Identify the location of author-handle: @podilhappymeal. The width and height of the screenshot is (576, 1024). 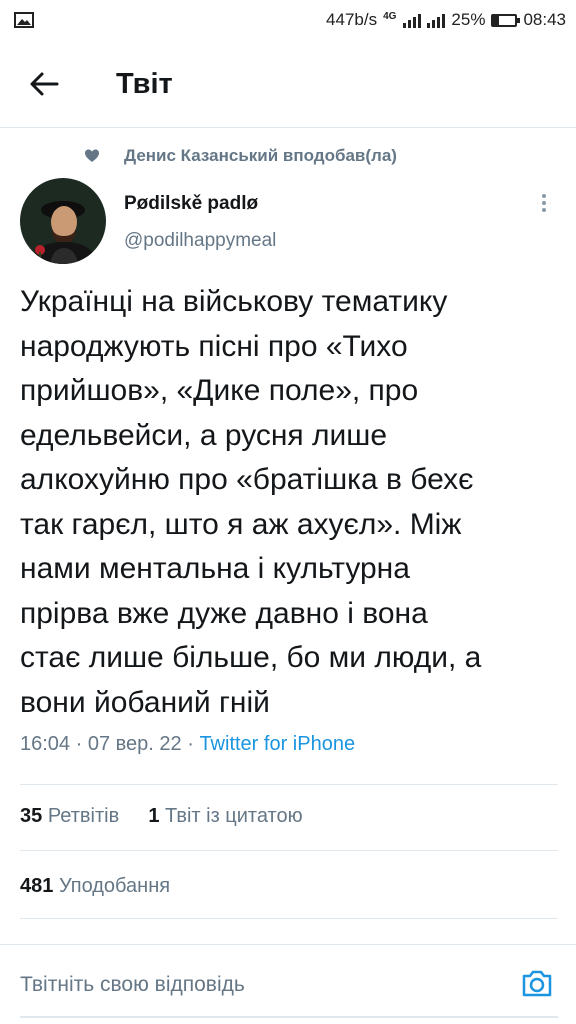
(200, 241).